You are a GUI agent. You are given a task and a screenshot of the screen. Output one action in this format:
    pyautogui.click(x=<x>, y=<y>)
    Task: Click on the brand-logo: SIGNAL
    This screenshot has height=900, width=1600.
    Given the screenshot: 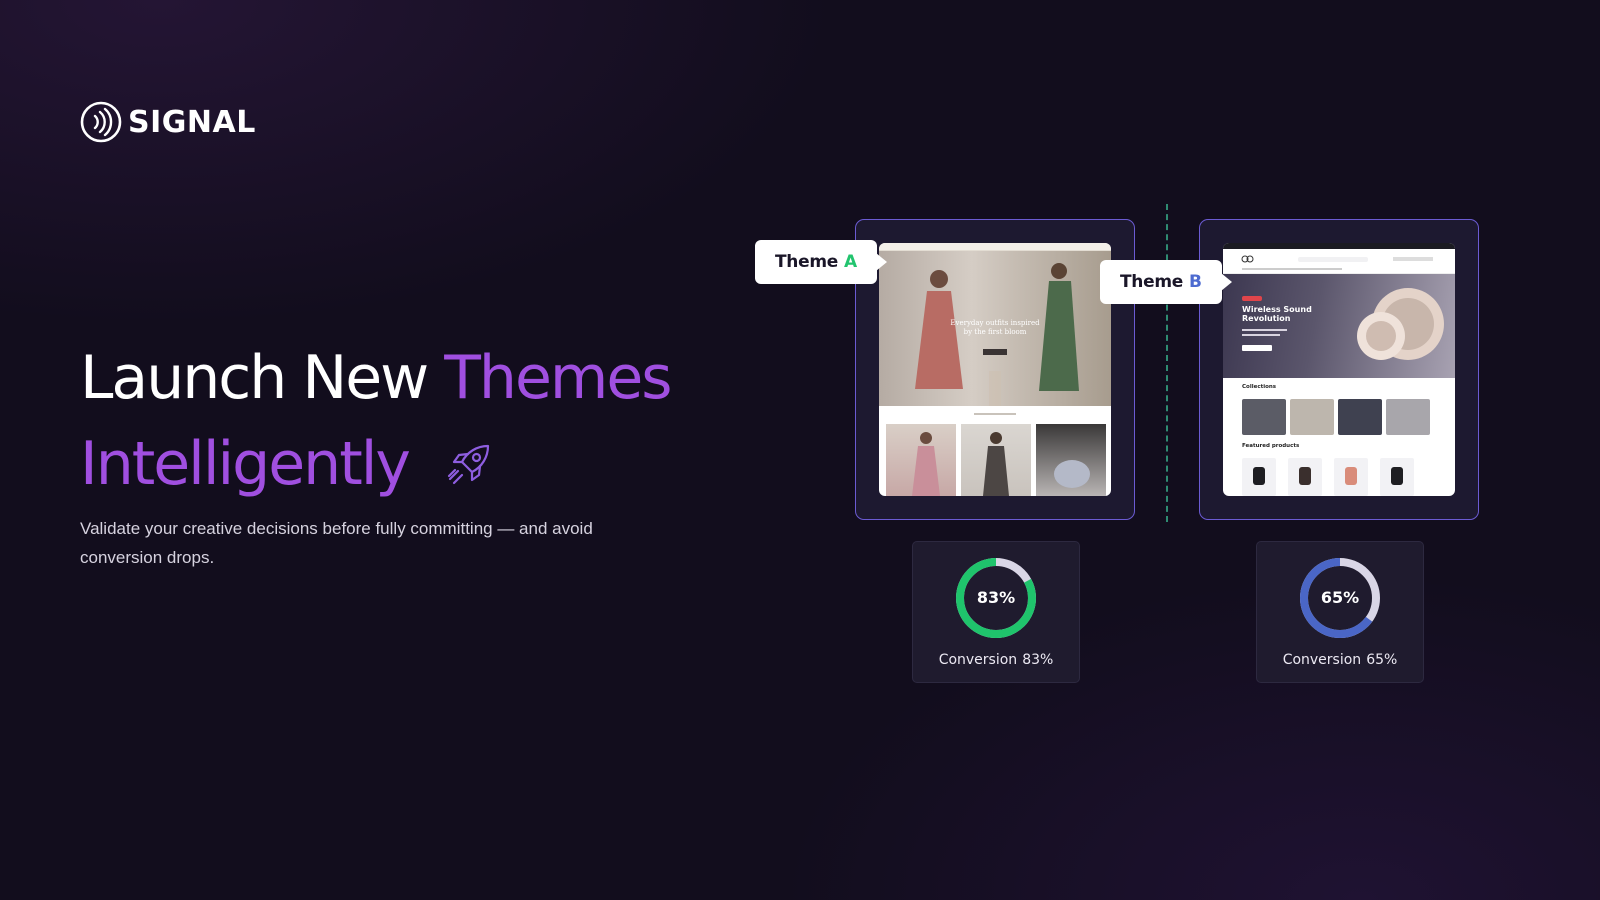 What is the action you would take?
    pyautogui.click(x=168, y=122)
    